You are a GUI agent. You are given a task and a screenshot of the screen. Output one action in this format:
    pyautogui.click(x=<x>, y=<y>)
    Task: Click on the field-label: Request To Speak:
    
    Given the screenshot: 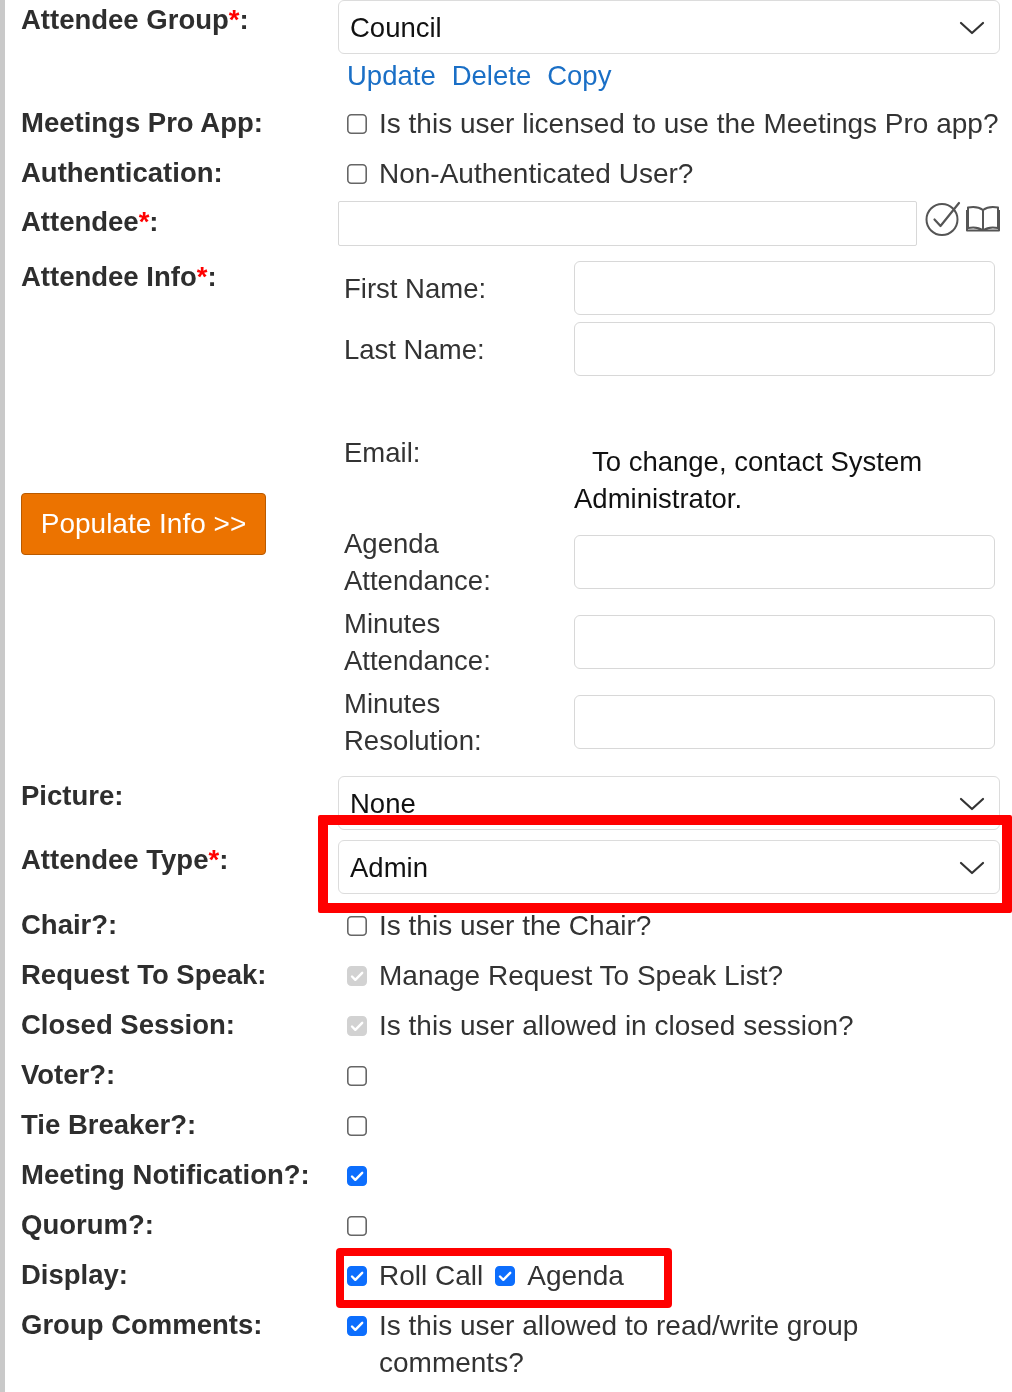 What is the action you would take?
    pyautogui.click(x=144, y=975)
    